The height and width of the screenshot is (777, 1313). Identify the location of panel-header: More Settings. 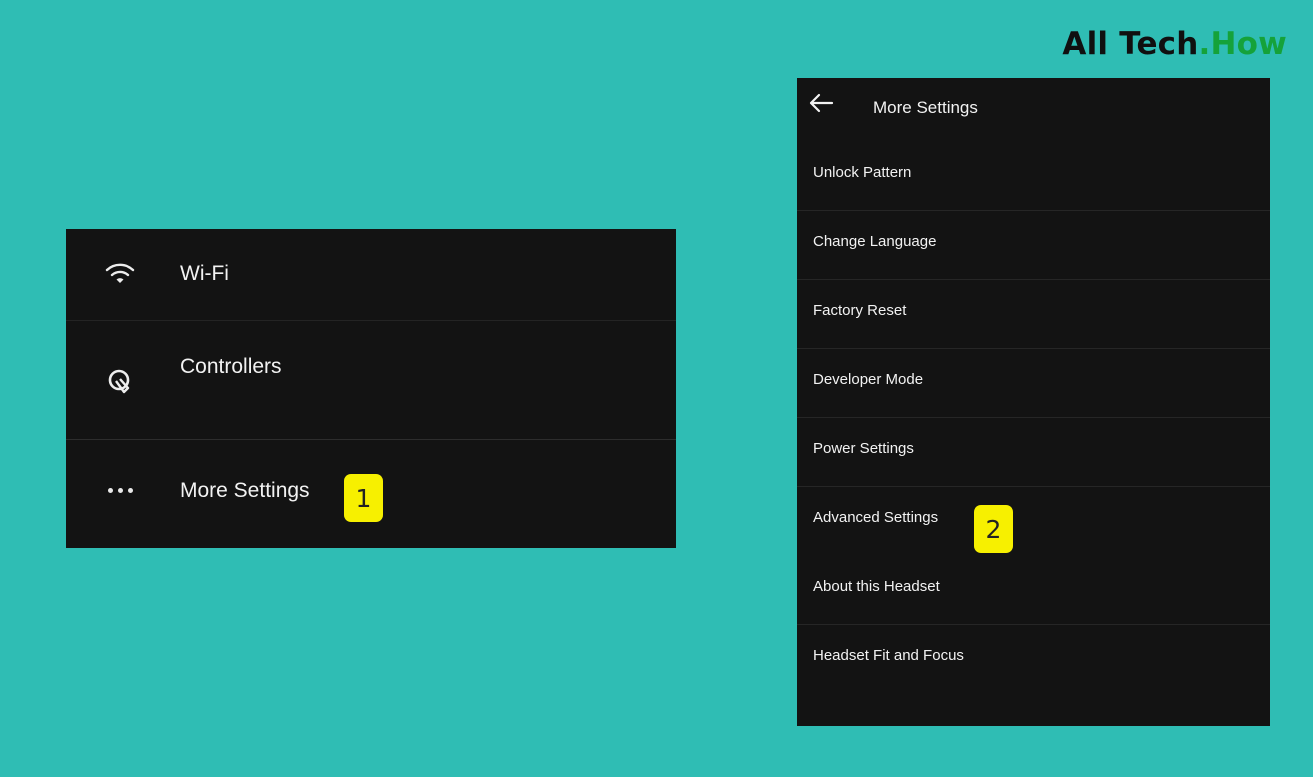
(1033, 109).